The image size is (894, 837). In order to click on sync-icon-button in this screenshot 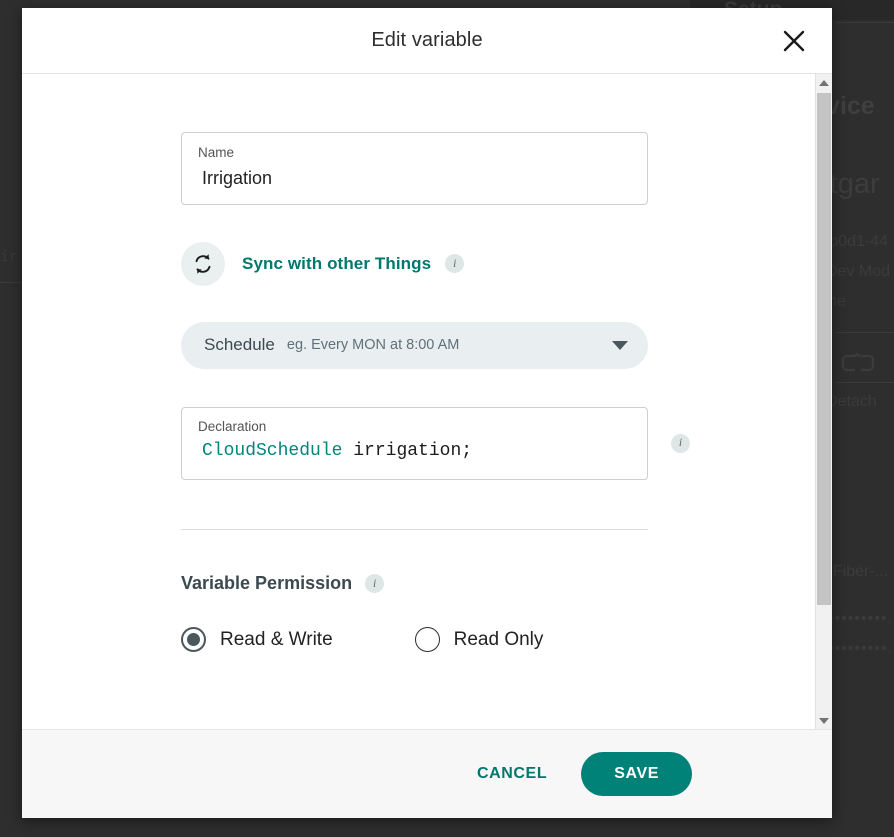, I will do `click(203, 263)`.